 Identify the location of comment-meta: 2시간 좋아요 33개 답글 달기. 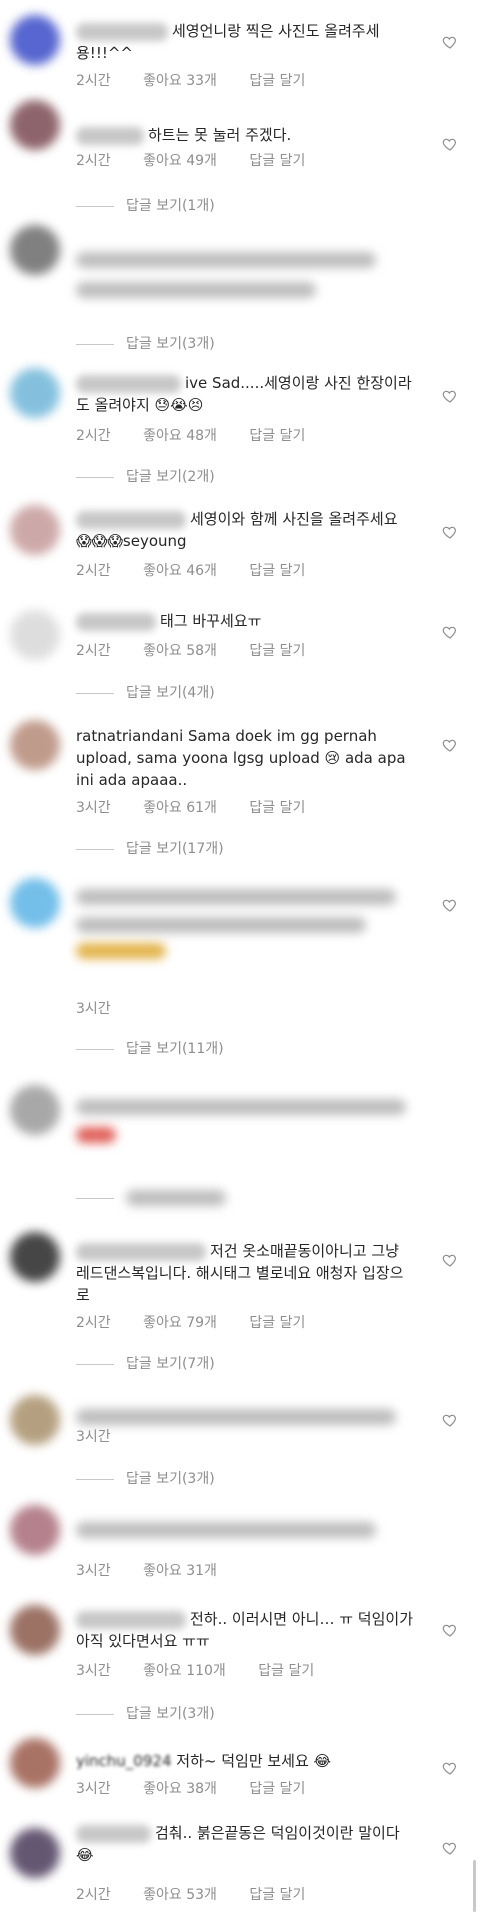
(204, 80).